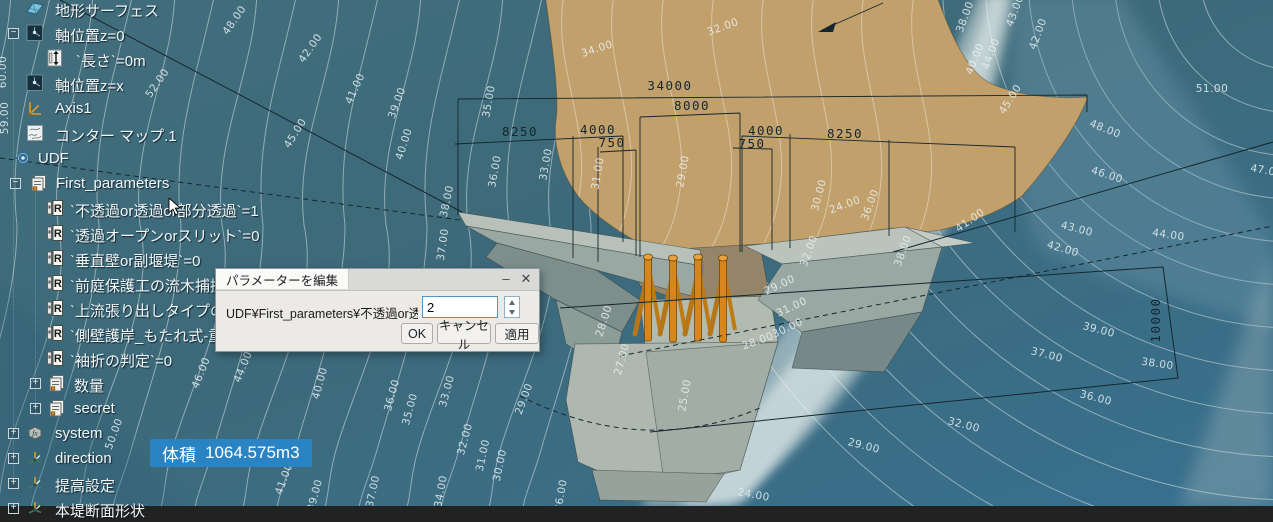 This screenshot has height=522, width=1273. I want to click on cancel-button: キャンセル, so click(464, 335).